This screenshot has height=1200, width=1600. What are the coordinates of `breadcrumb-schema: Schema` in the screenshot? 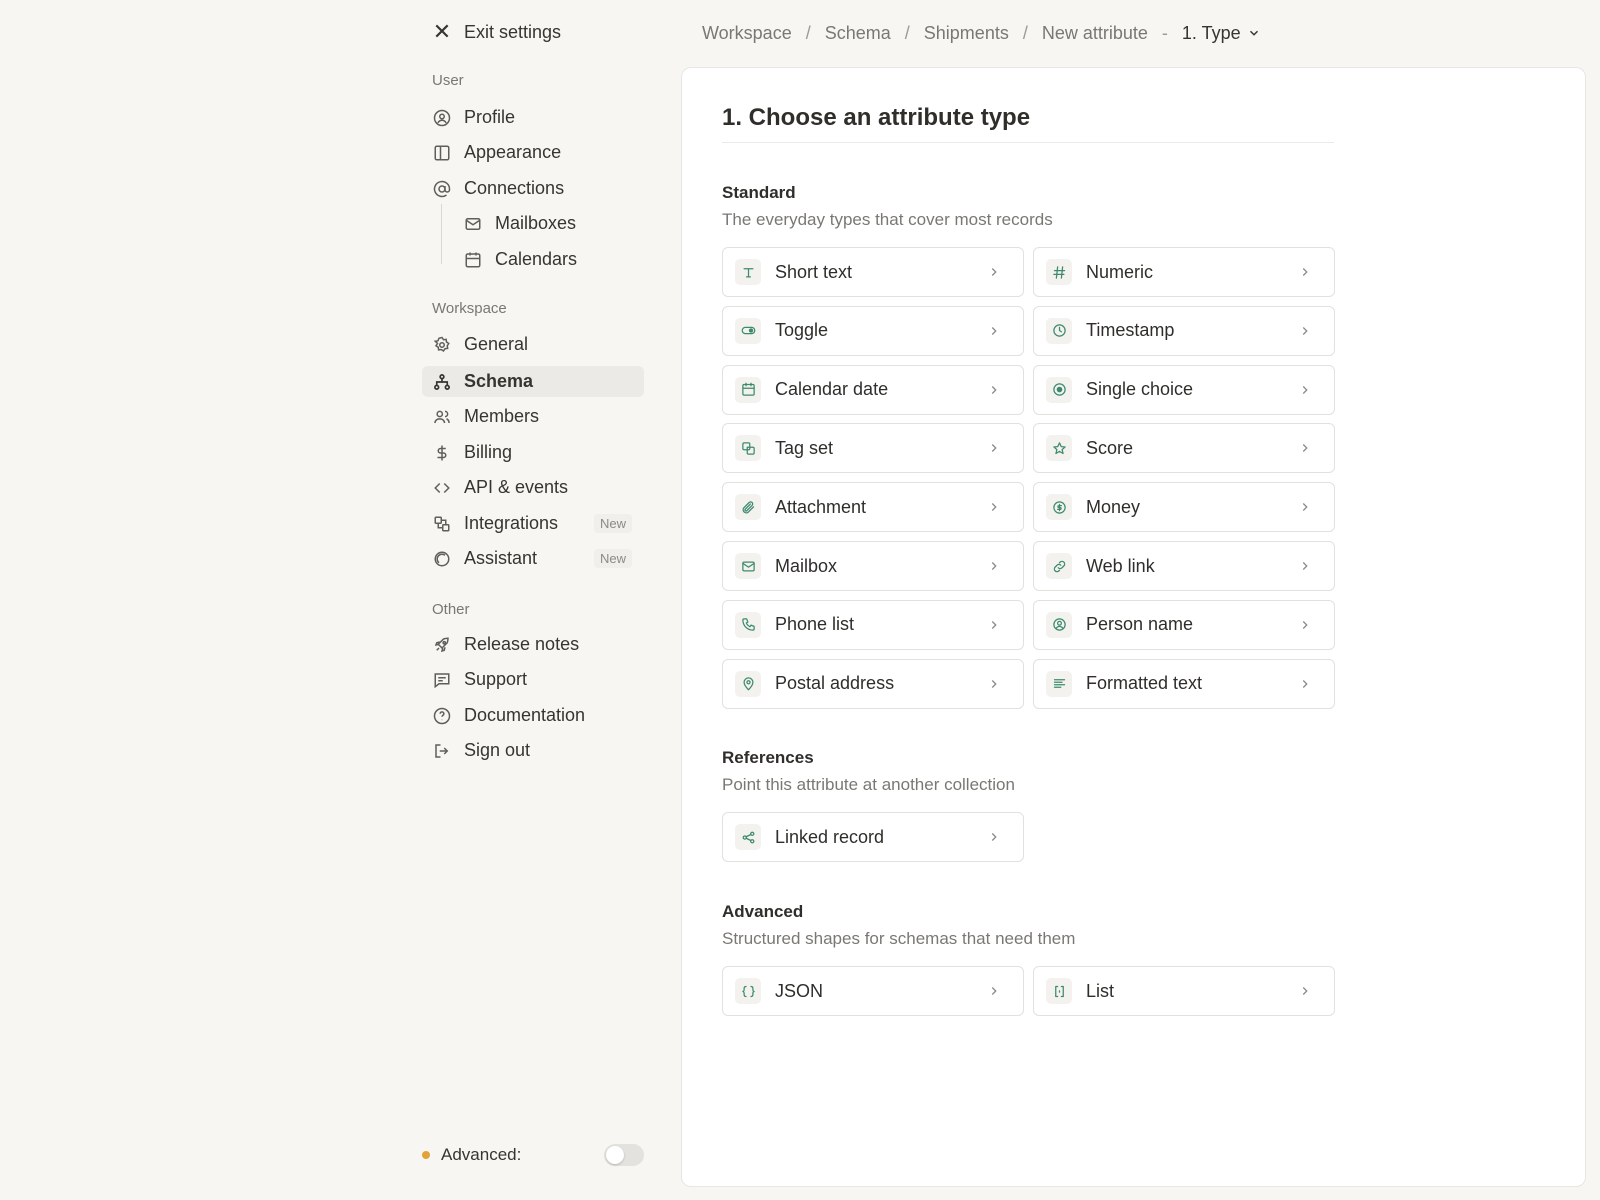 It's located at (858, 33).